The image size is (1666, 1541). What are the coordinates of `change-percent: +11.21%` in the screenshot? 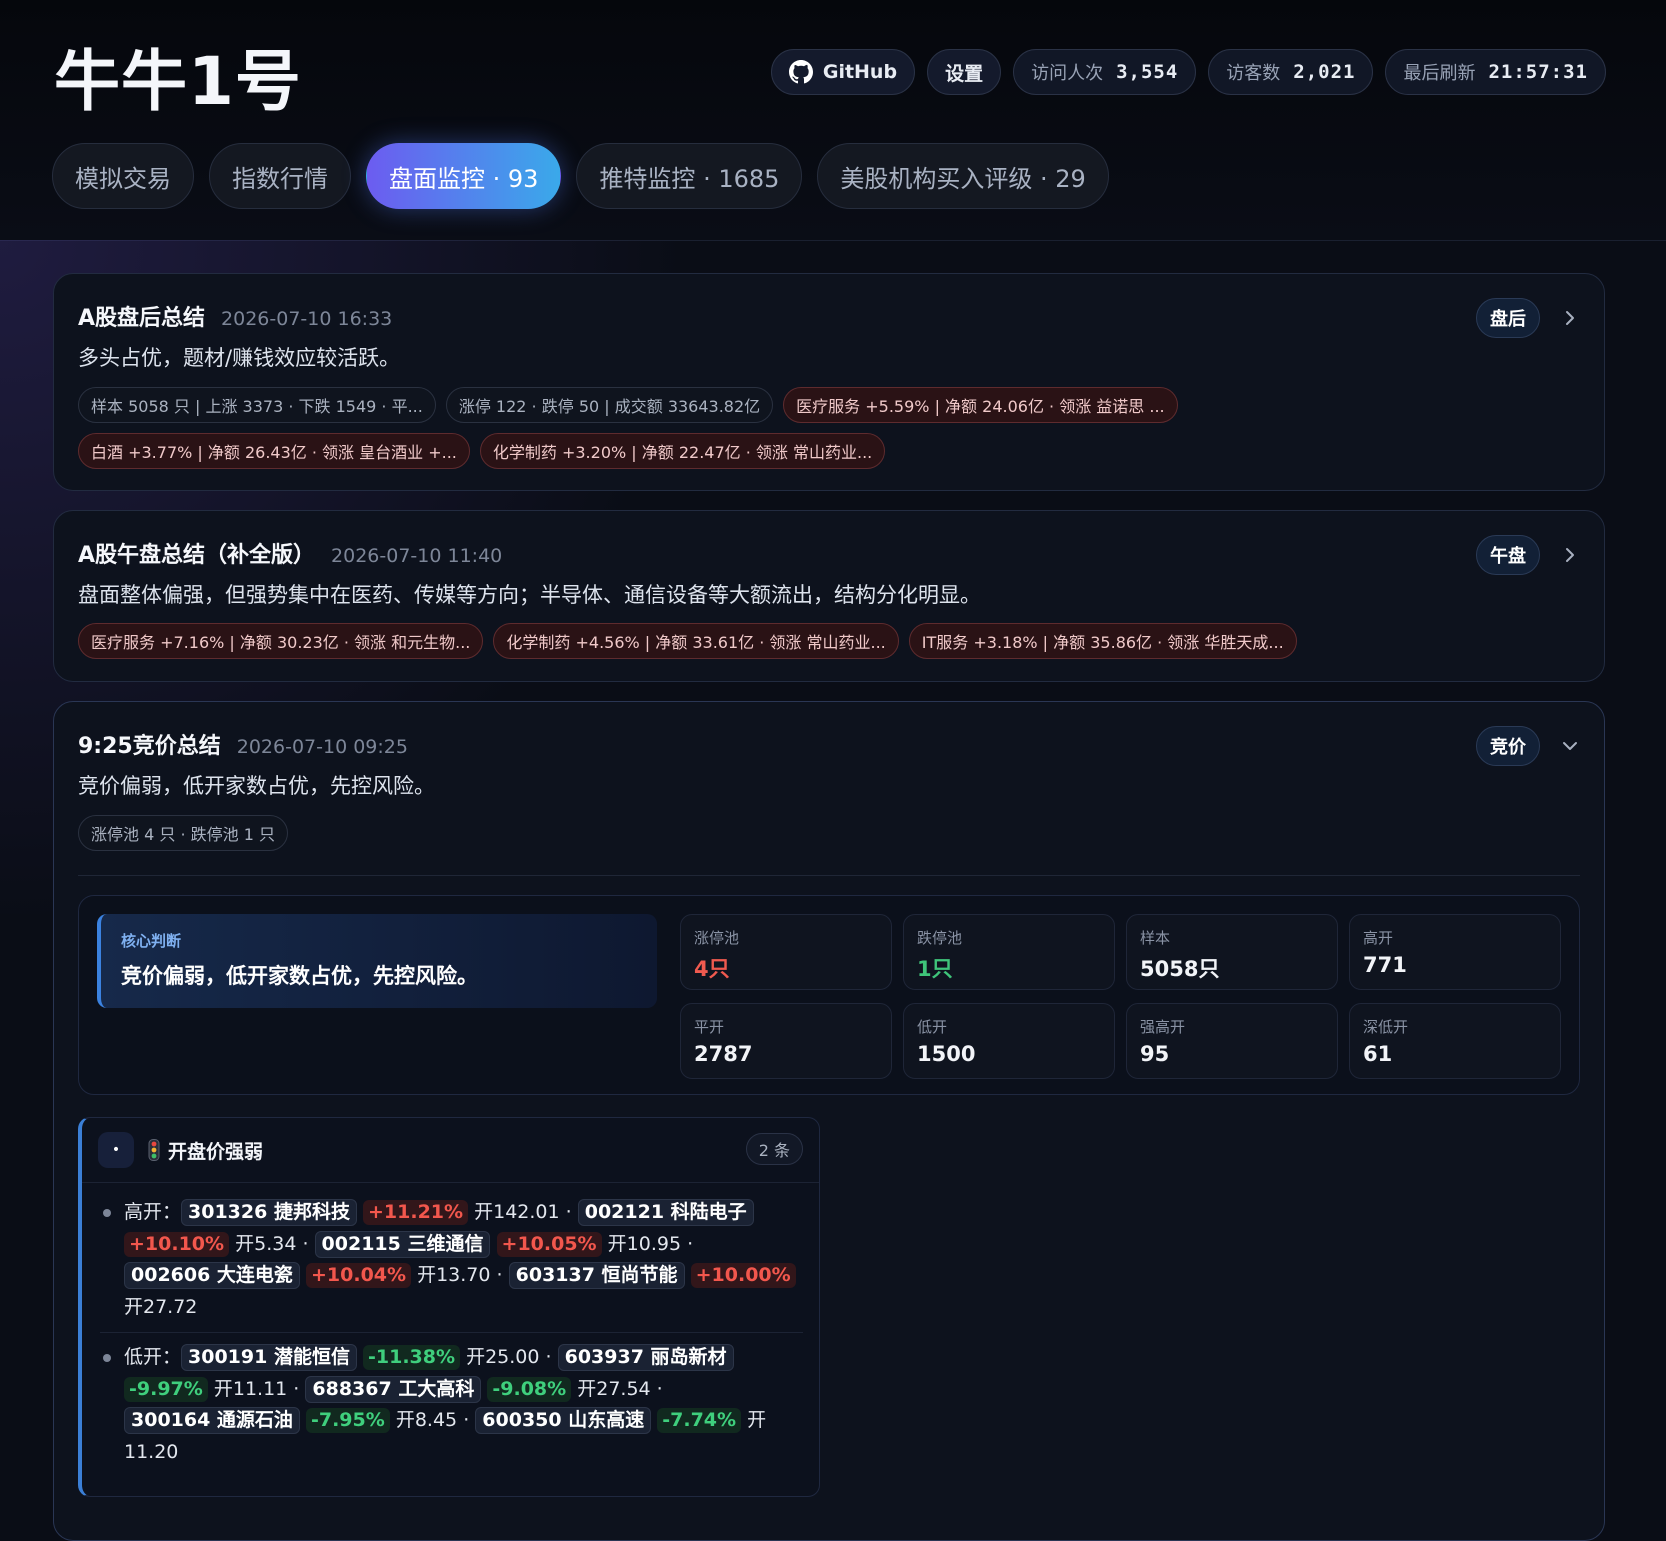 It's located at (416, 1212).